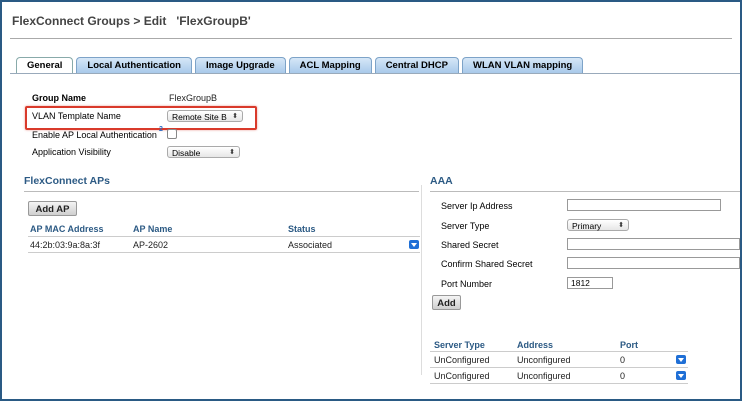 The image size is (742, 401). Describe the element at coordinates (629, 345) in the screenshot. I see `col-port: Port` at that location.